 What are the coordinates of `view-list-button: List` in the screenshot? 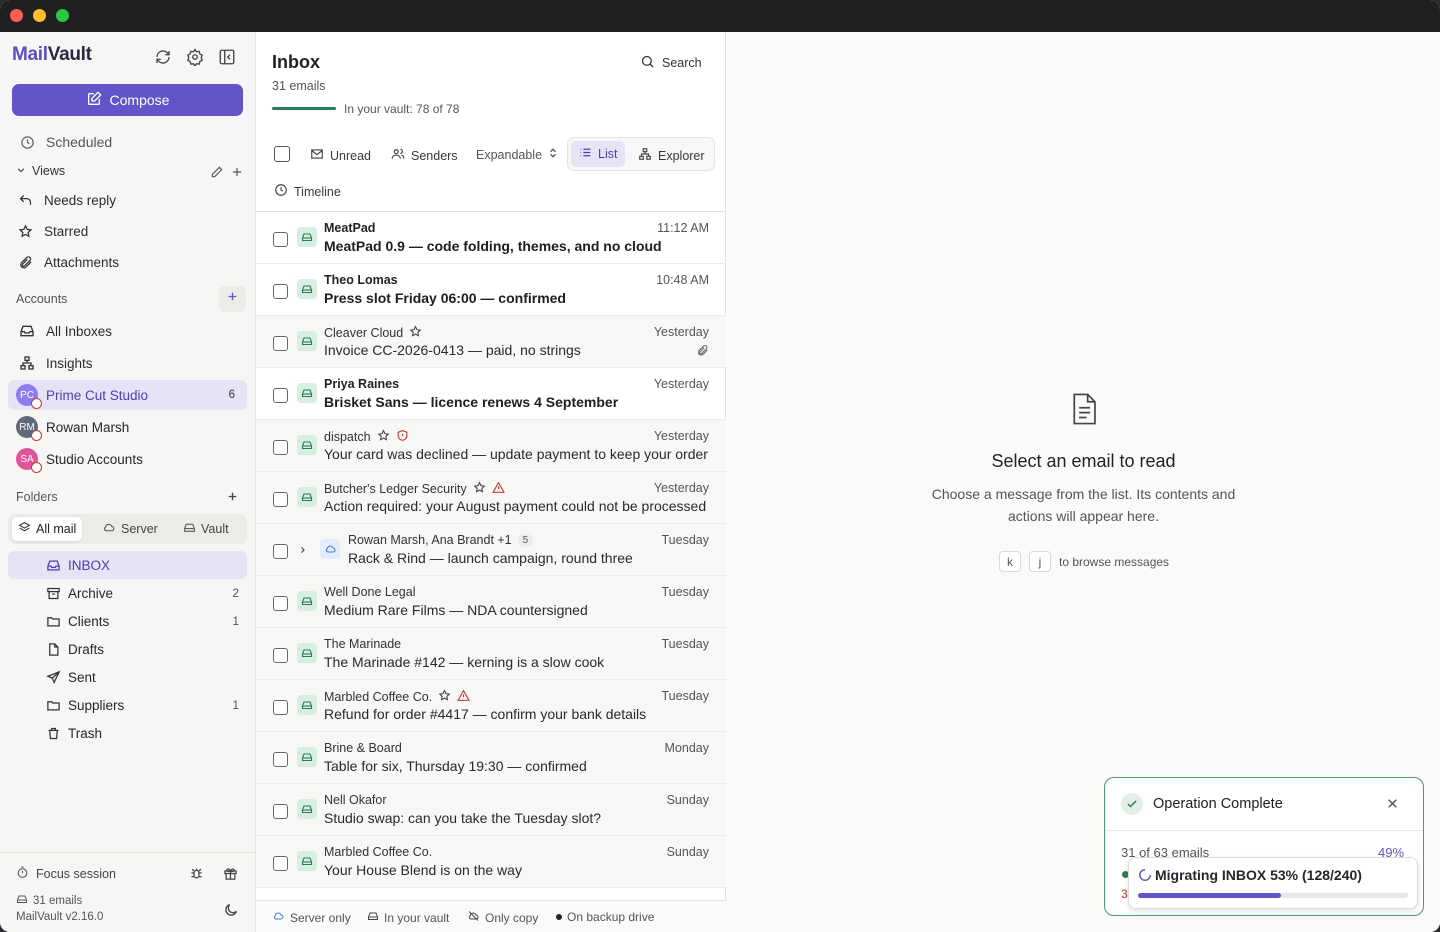 It's located at (598, 154).